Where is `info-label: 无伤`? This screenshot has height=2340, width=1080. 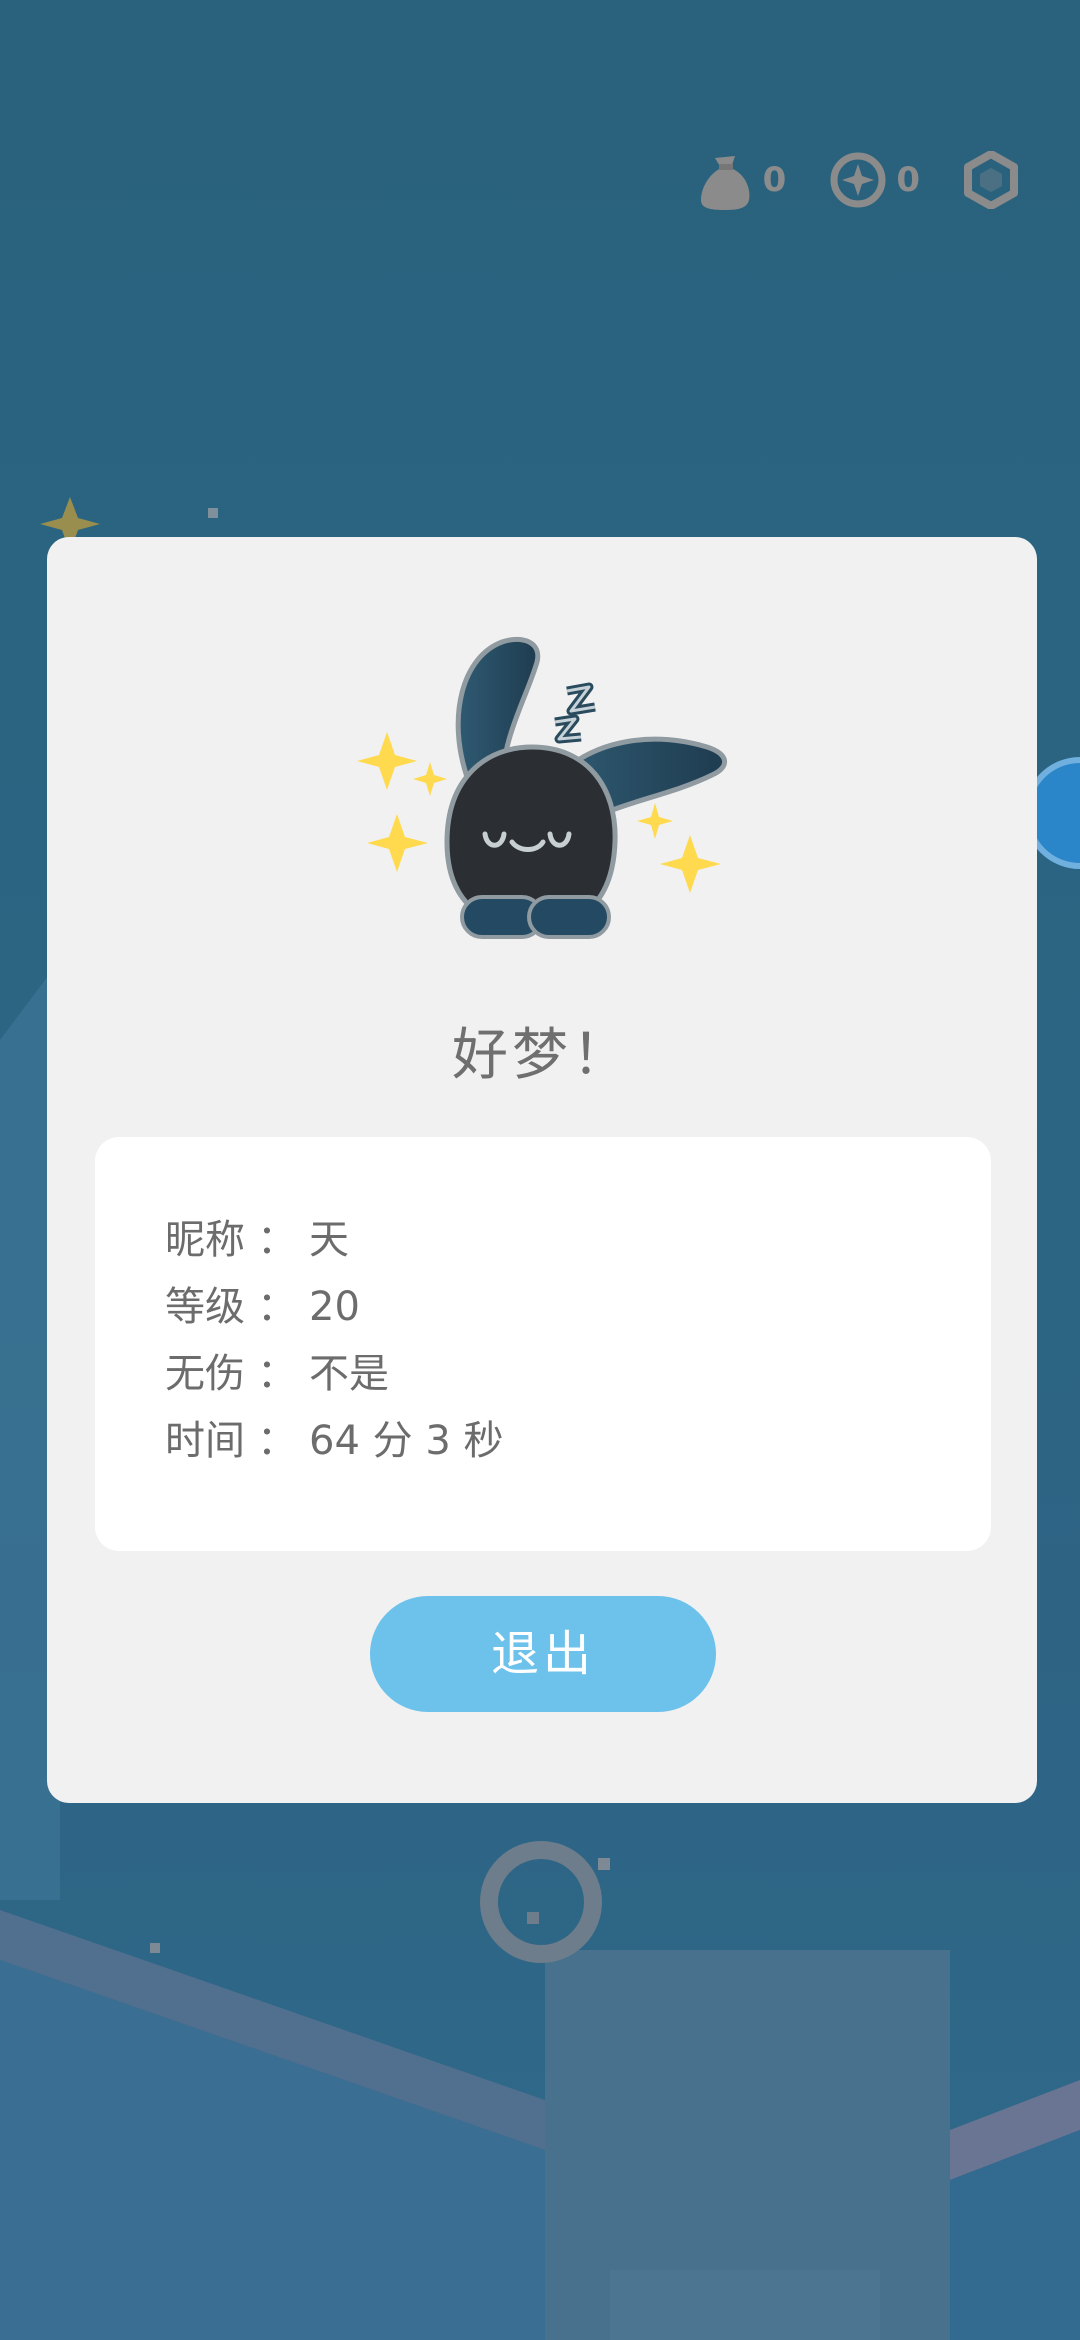
info-label: 无伤 is located at coordinates (205, 1374).